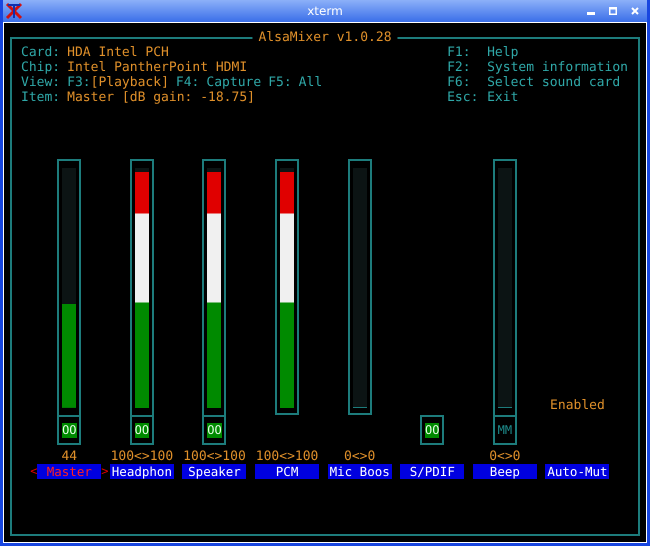  What do you see at coordinates (79, 82) in the screenshot?
I see `shortcut-key: F3:` at bounding box center [79, 82].